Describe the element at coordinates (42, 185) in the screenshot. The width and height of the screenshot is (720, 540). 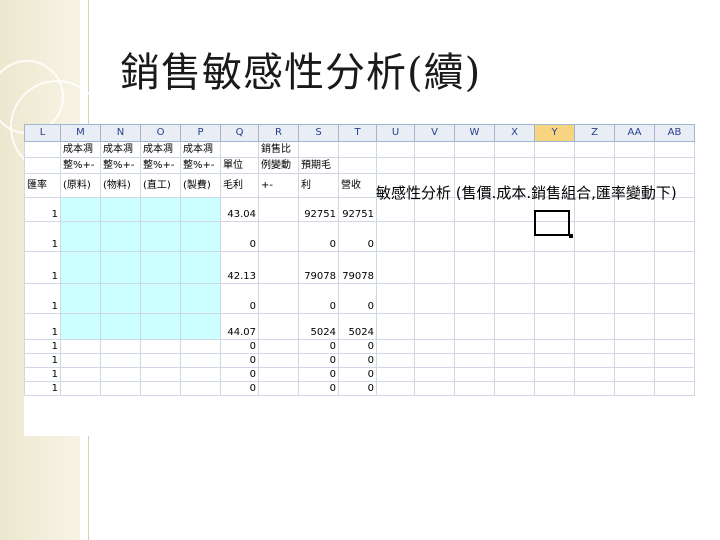
I see `header-cell: 匯率` at that location.